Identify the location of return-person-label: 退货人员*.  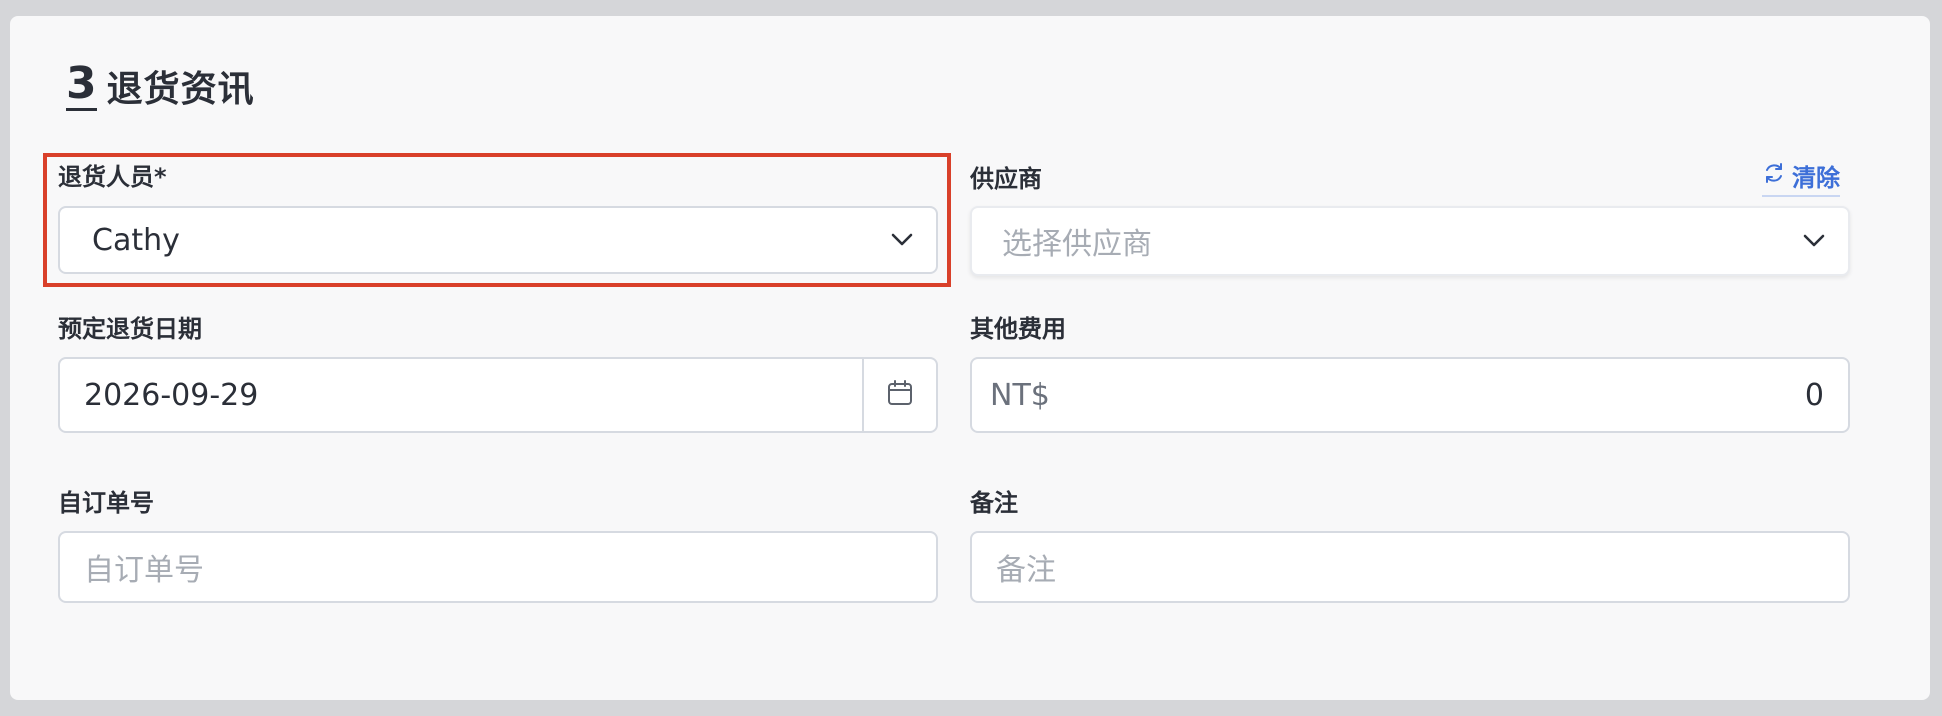
(112, 177).